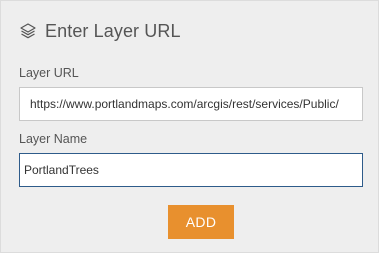 The height and width of the screenshot is (253, 379). What do you see at coordinates (191, 170) in the screenshot?
I see `layer-name-input` at bounding box center [191, 170].